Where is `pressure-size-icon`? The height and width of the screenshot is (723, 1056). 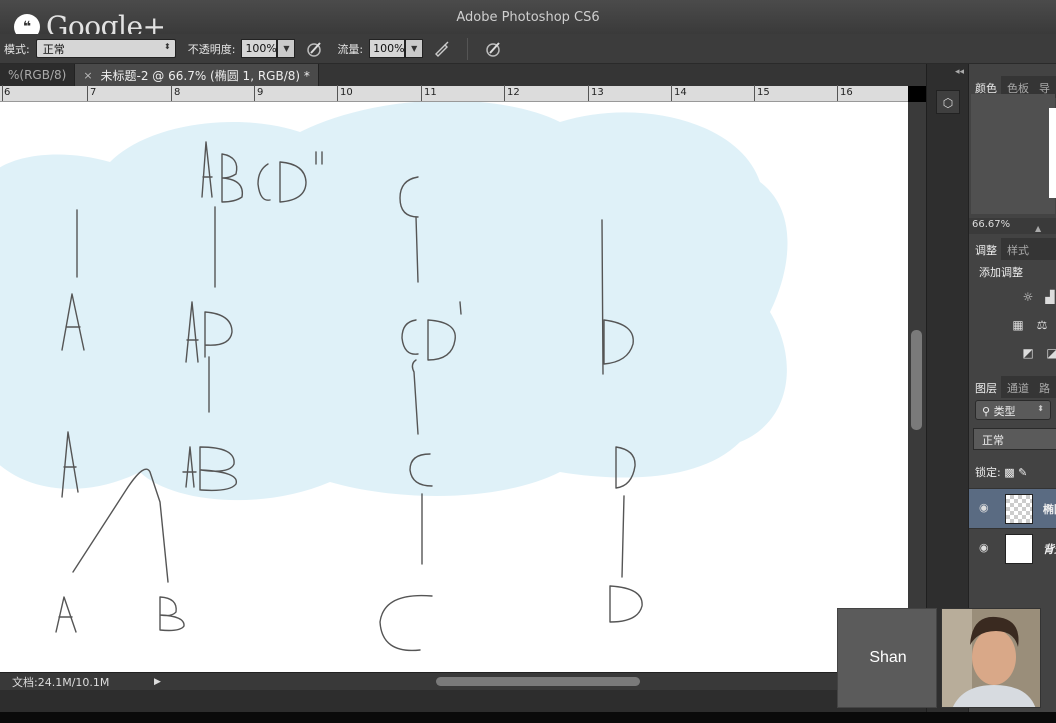 pressure-size-icon is located at coordinates (493, 49).